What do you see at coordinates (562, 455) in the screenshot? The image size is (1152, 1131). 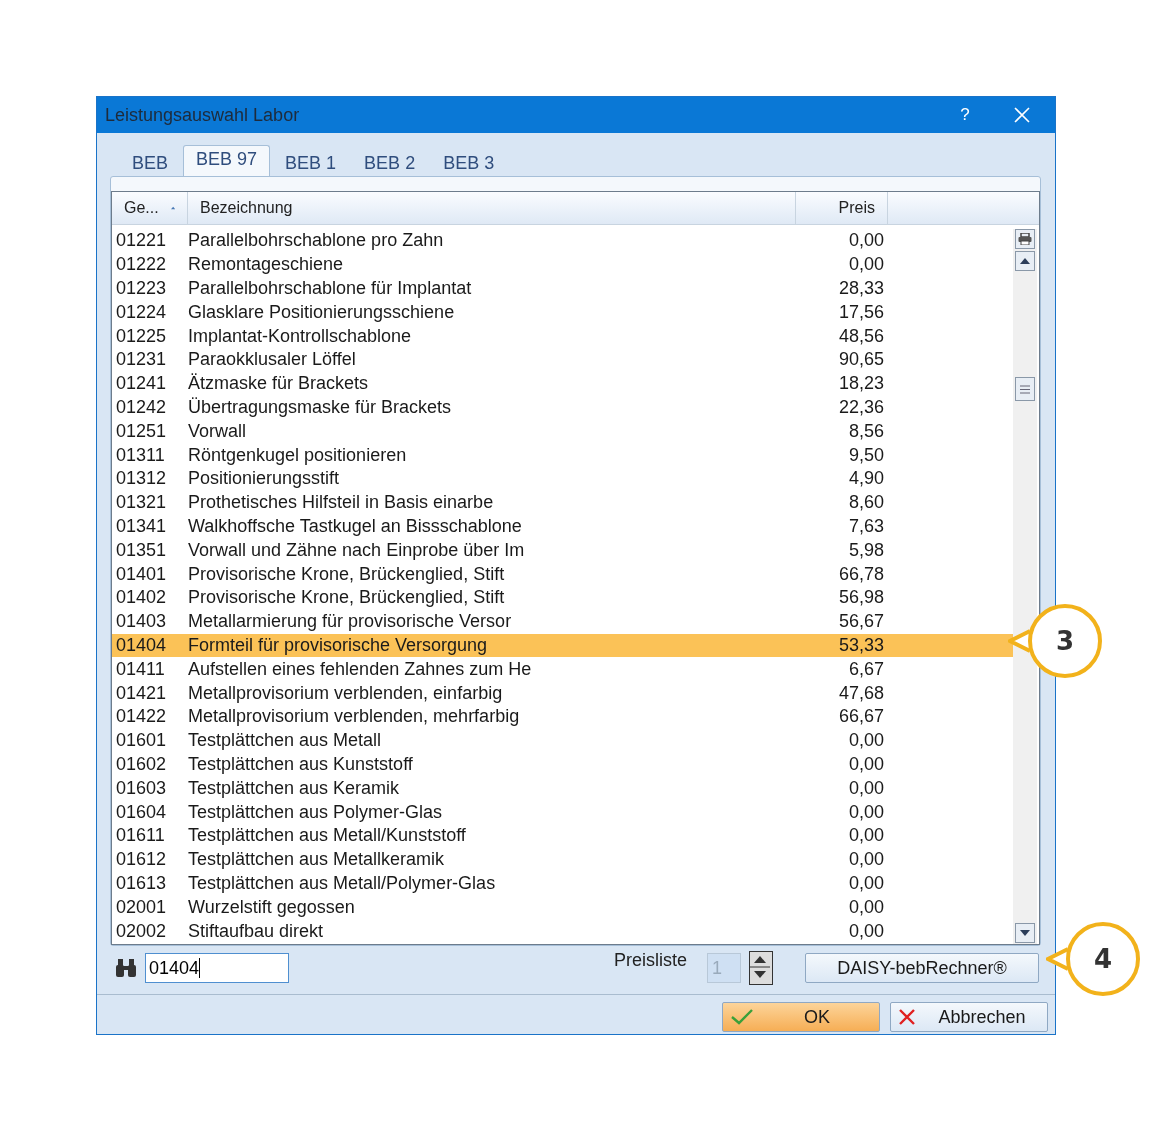 I see `table-row: 01311 Röntgenkugel positionieren 9,50` at bounding box center [562, 455].